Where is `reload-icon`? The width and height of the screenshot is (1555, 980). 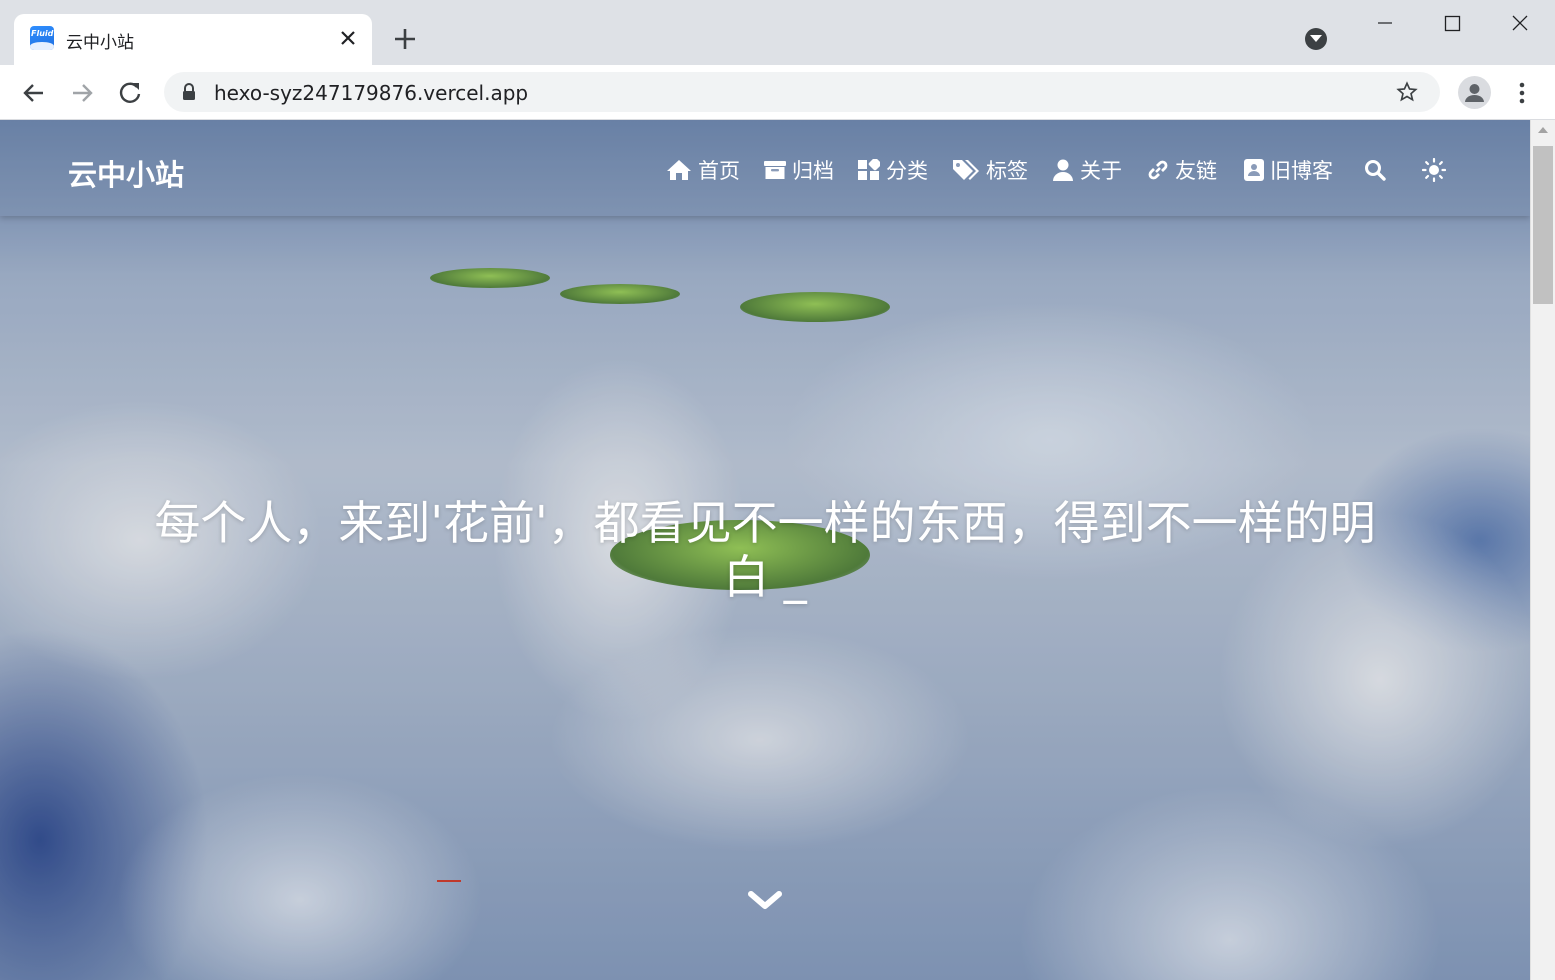
reload-icon is located at coordinates (130, 93).